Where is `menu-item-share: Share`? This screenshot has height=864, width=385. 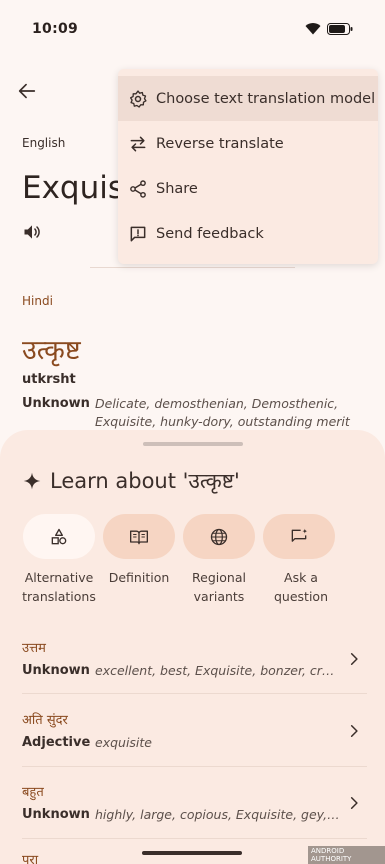
menu-item-share: Share is located at coordinates (248, 188).